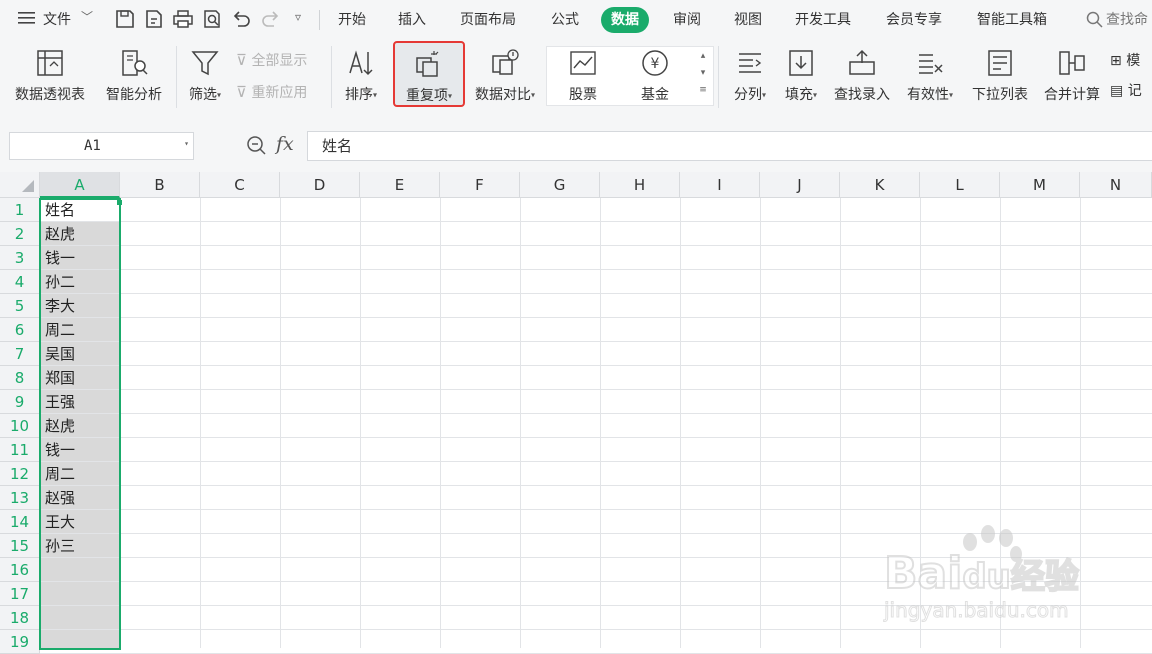 The image size is (1152, 654). I want to click on row-header: 18, so click(20, 618).